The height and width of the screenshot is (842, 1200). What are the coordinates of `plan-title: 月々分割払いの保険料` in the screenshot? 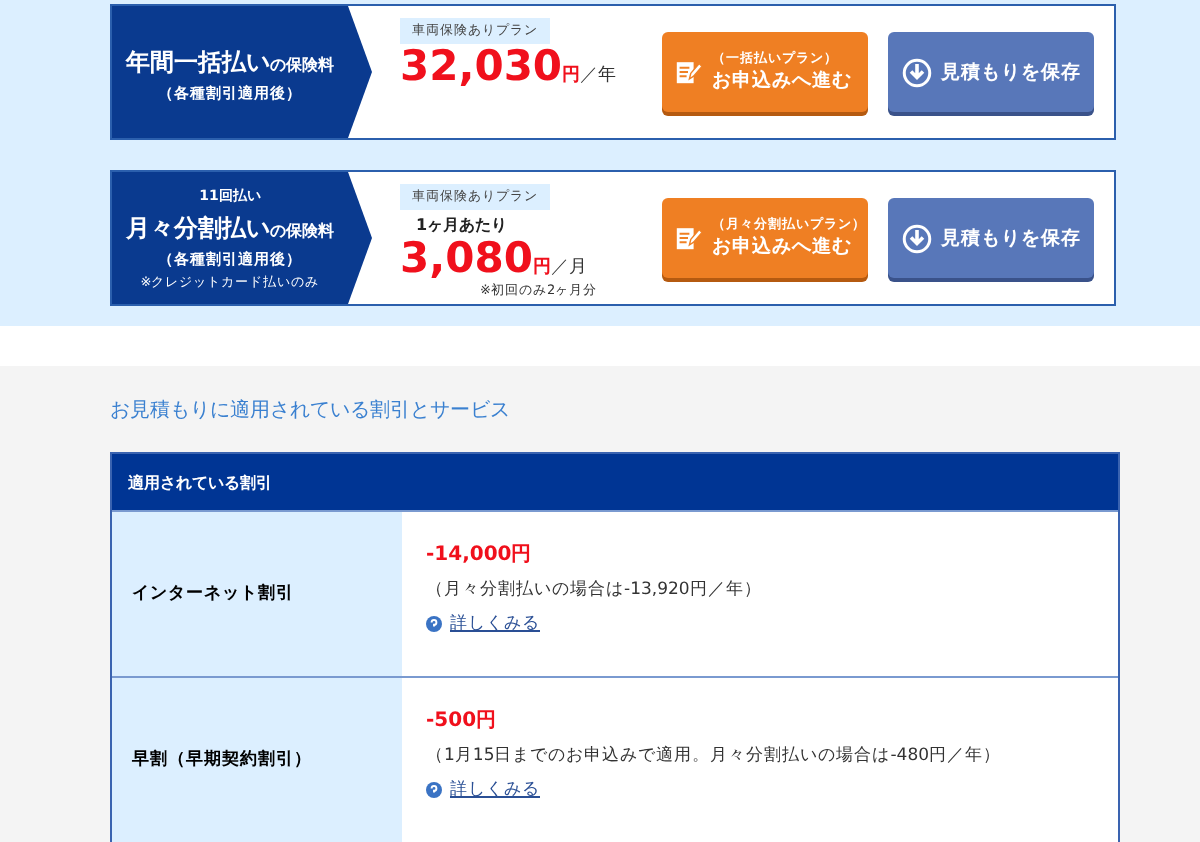 It's located at (230, 228).